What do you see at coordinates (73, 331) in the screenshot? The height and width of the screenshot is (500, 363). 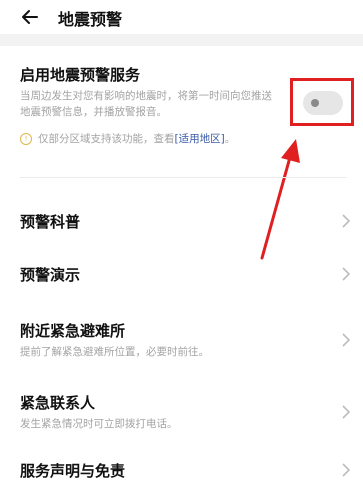 I see `menu-item-label: 附近紧急避难所` at bounding box center [73, 331].